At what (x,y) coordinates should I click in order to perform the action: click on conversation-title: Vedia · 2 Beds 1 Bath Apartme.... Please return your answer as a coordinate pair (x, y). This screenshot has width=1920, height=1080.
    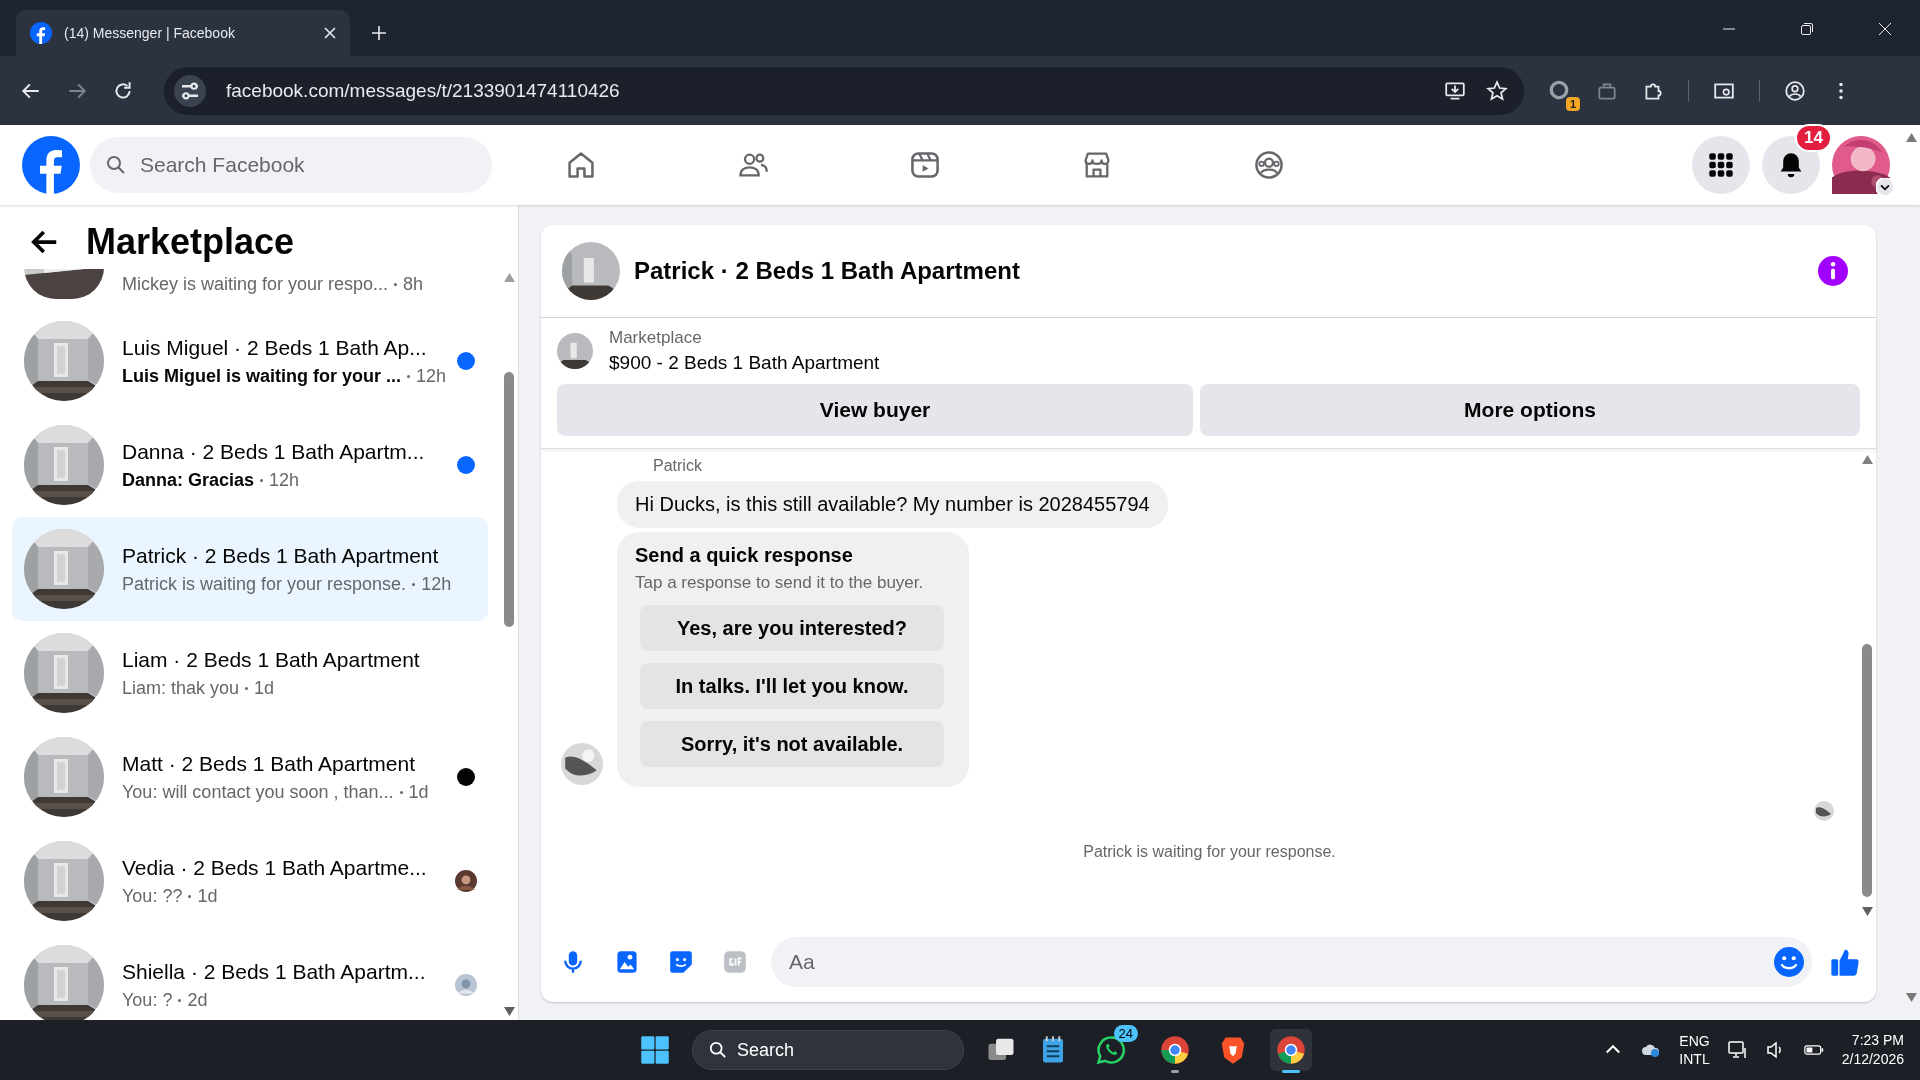
    Looking at the image, I should click on (275, 867).